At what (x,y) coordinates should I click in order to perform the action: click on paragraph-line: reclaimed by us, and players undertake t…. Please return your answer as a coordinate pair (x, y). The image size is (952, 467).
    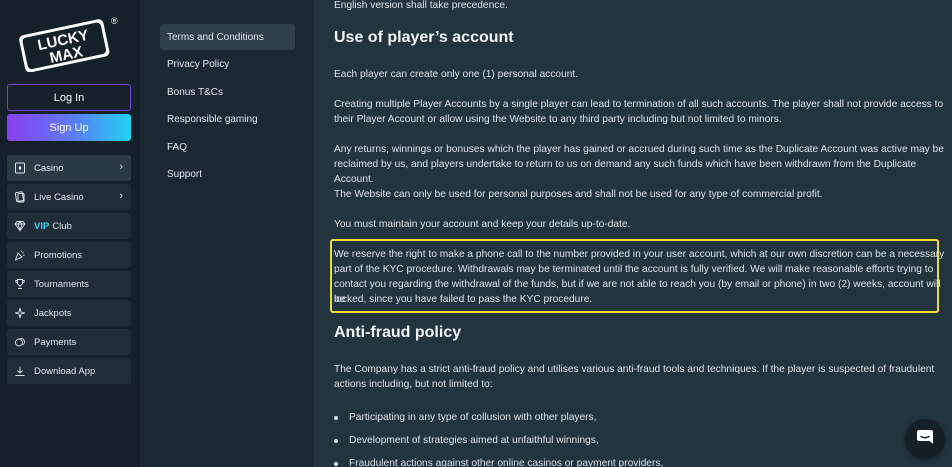
    Looking at the image, I should click on (625, 172).